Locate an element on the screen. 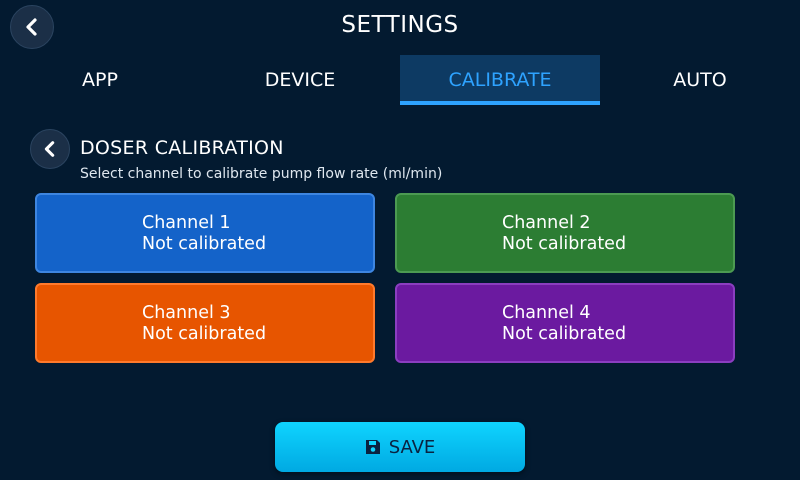 Image resolution: width=800 pixels, height=480 pixels. channel-name: Channel 1 is located at coordinates (186, 223).